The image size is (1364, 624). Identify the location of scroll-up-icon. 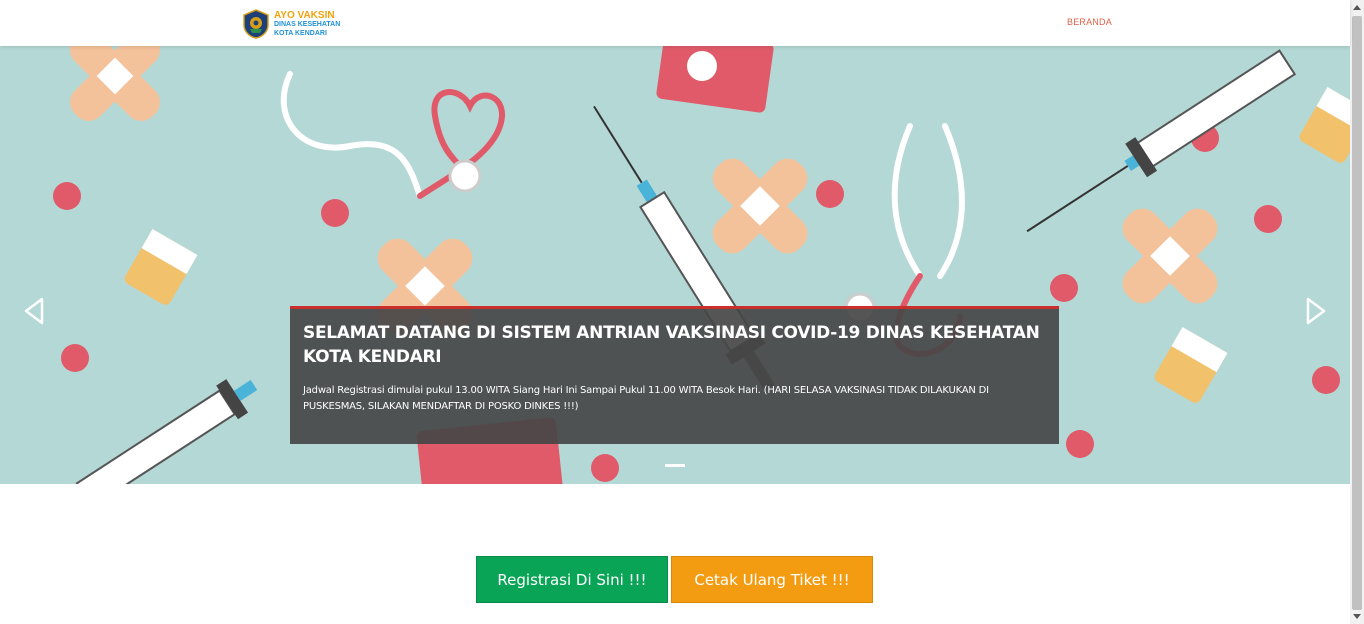
(1357, 7).